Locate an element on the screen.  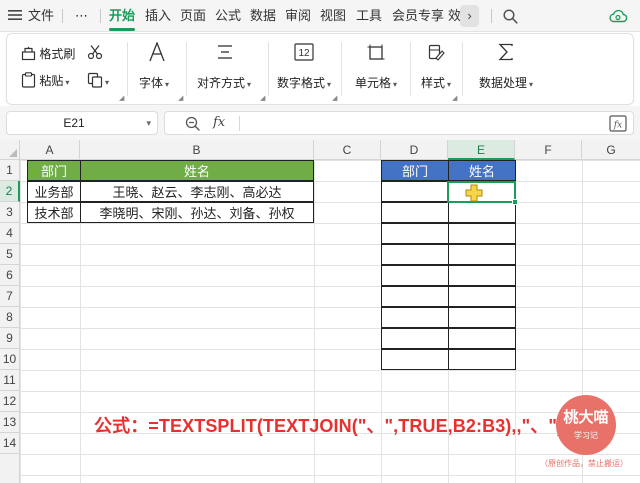
row-header-5: 5 is located at coordinates (10, 254).